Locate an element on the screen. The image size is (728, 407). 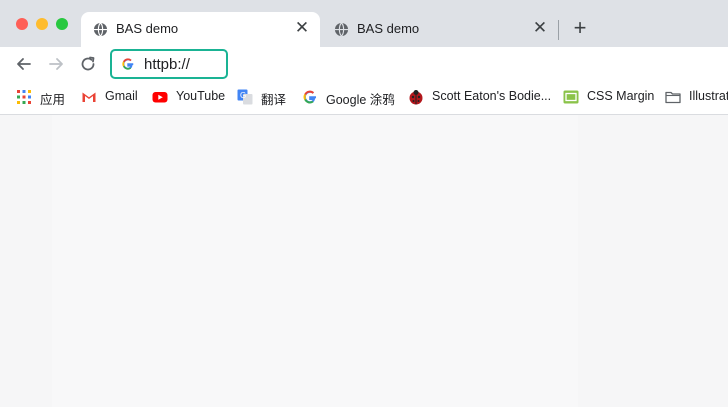
tab-strip: BAS demo ✕ BAS demo ✕ + is located at coordinates (364, 23).